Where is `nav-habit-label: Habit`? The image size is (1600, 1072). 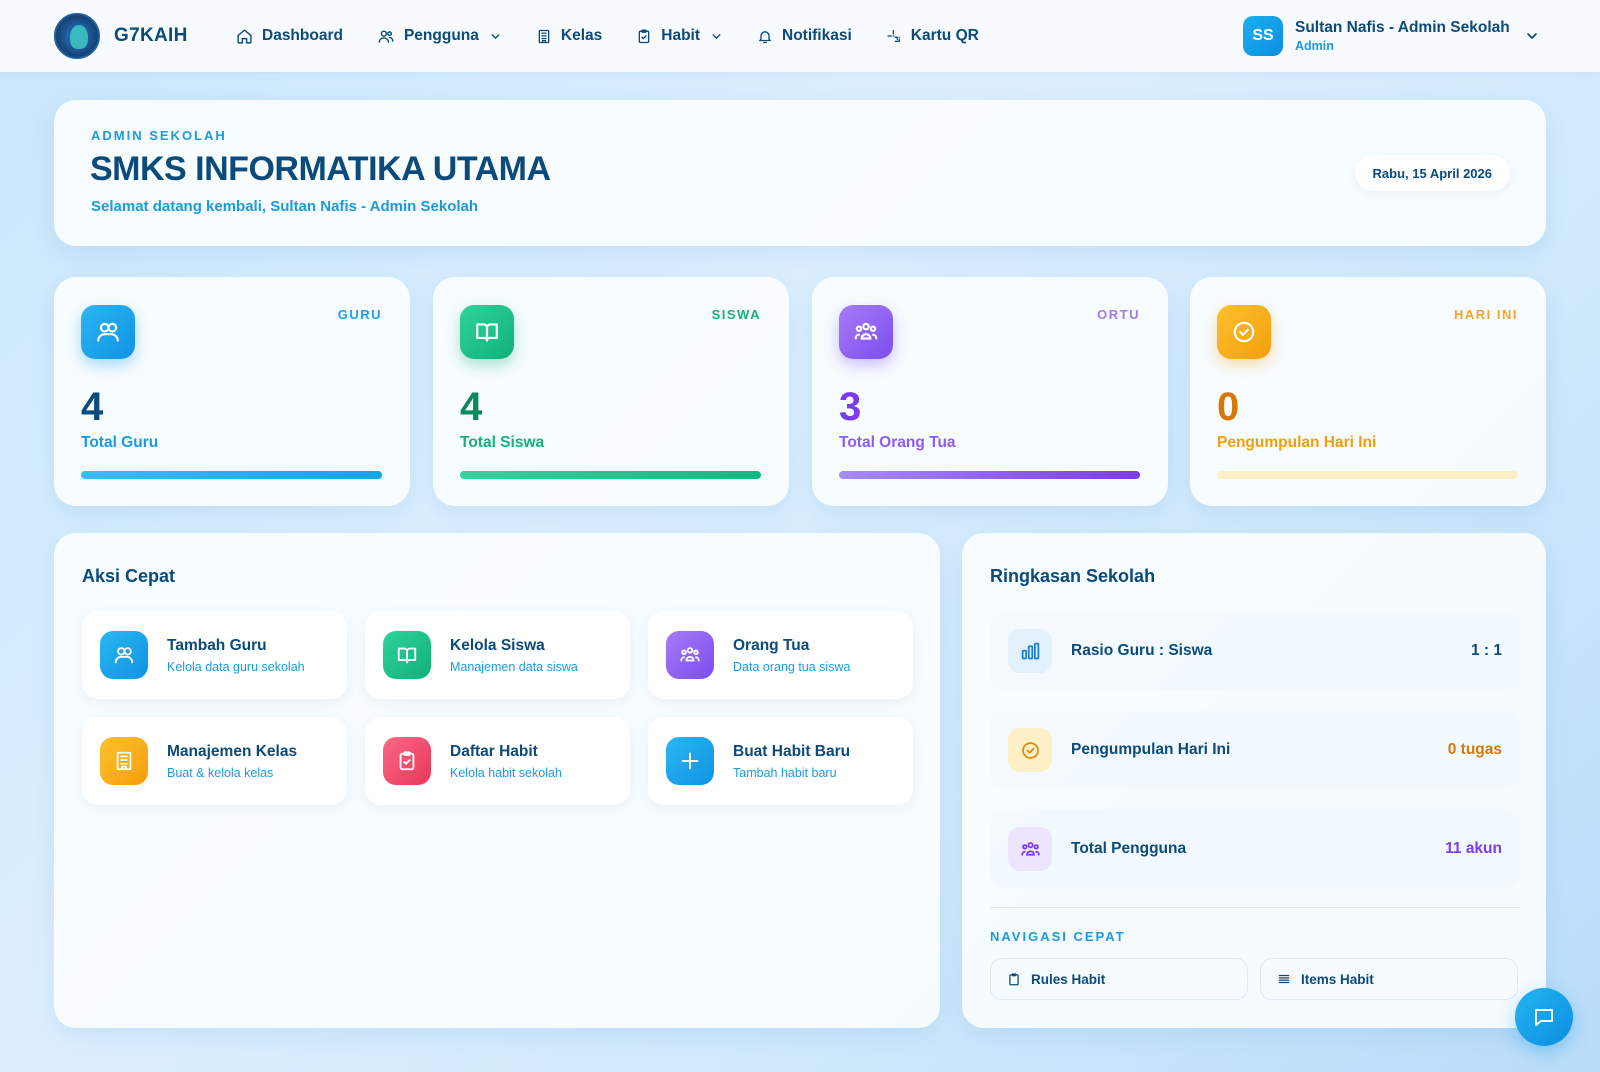 nav-habit-label: Habit is located at coordinates (681, 35).